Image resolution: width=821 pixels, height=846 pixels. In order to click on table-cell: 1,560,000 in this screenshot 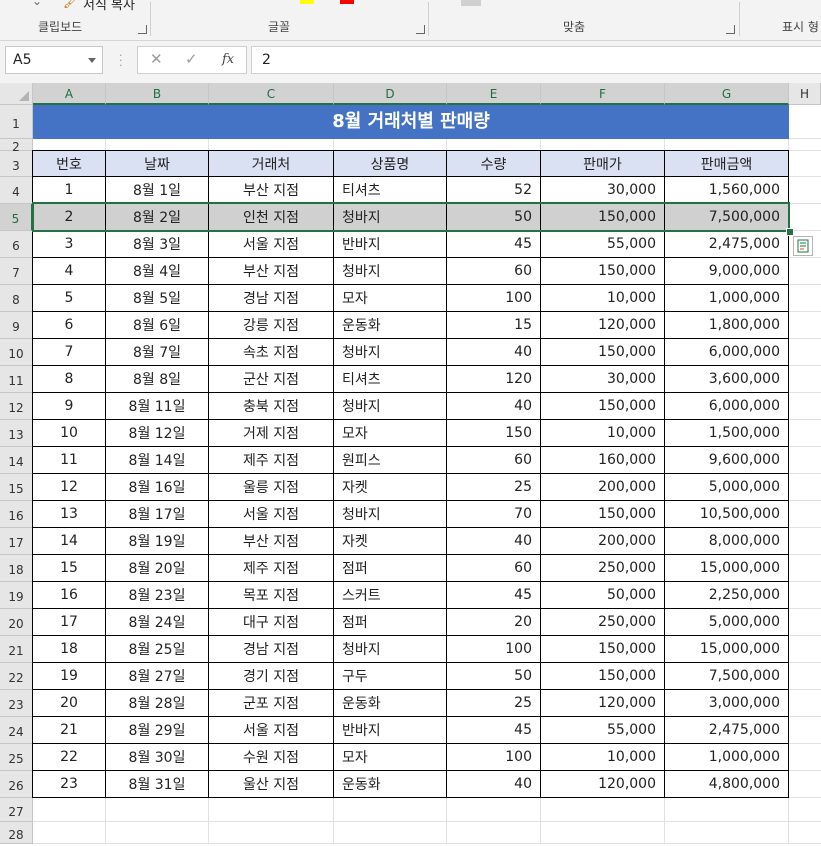, I will do `click(726, 190)`.